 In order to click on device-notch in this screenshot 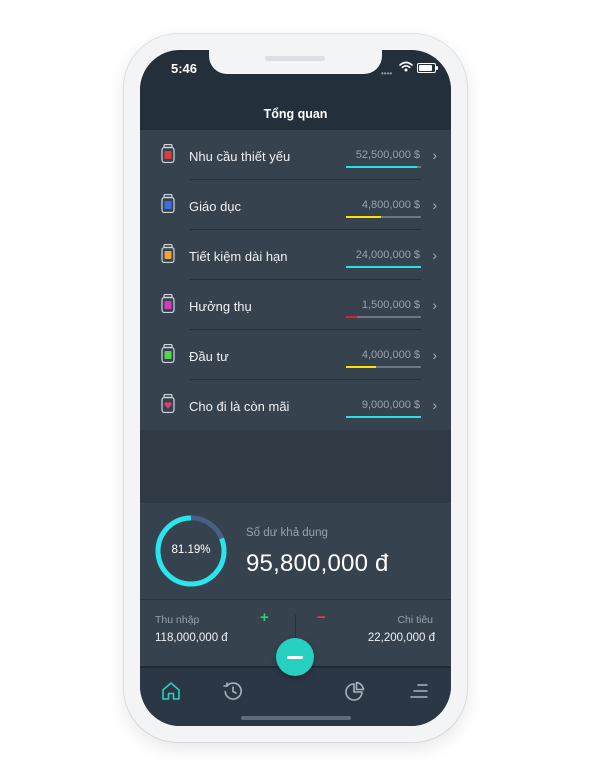, I will do `click(295, 62)`.